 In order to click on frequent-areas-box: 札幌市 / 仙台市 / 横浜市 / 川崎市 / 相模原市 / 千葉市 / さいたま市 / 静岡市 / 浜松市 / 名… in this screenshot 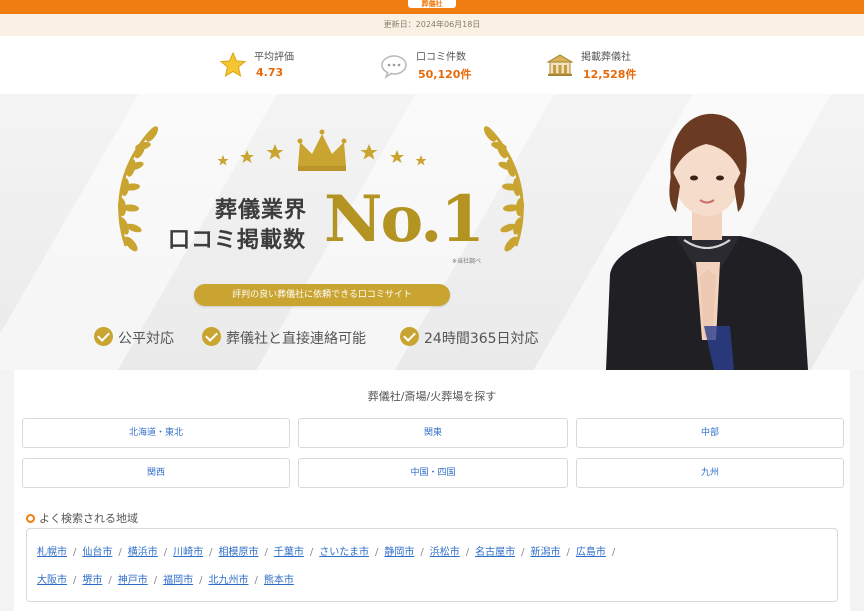, I will do `click(432, 565)`.